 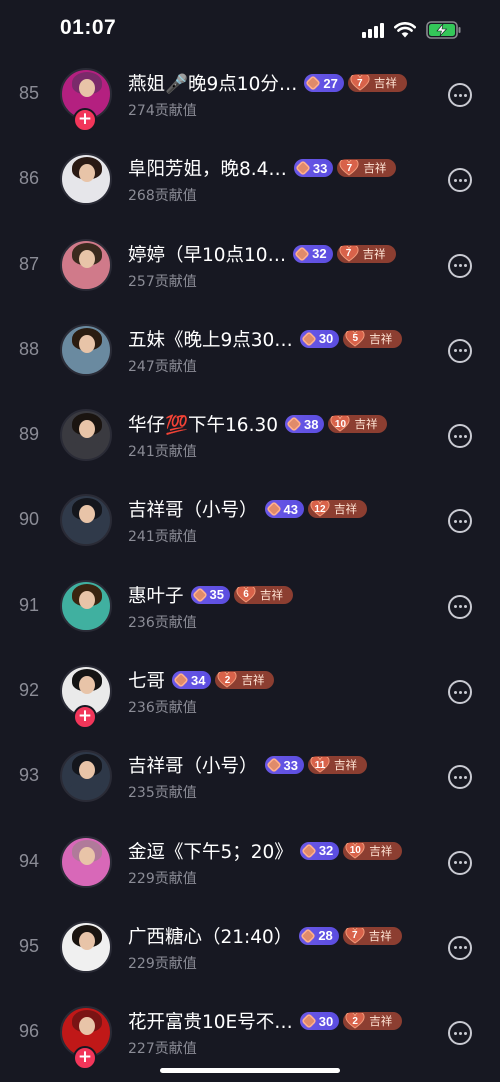 I want to click on fan-level: 10, so click(x=355, y=851).